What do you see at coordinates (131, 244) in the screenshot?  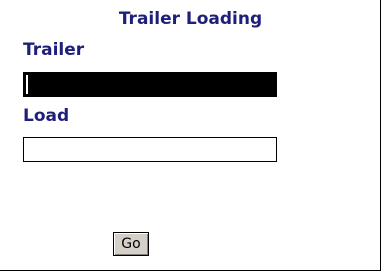 I see `go-button: Go` at bounding box center [131, 244].